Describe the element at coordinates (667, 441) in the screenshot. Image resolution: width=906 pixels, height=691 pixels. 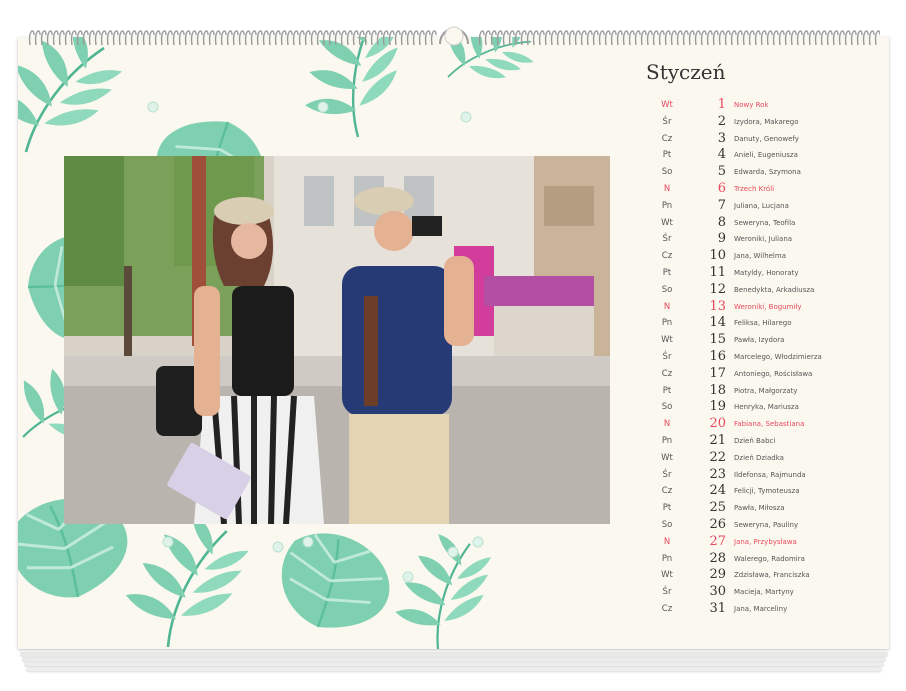
I see `weekday-label: Pn` at that location.